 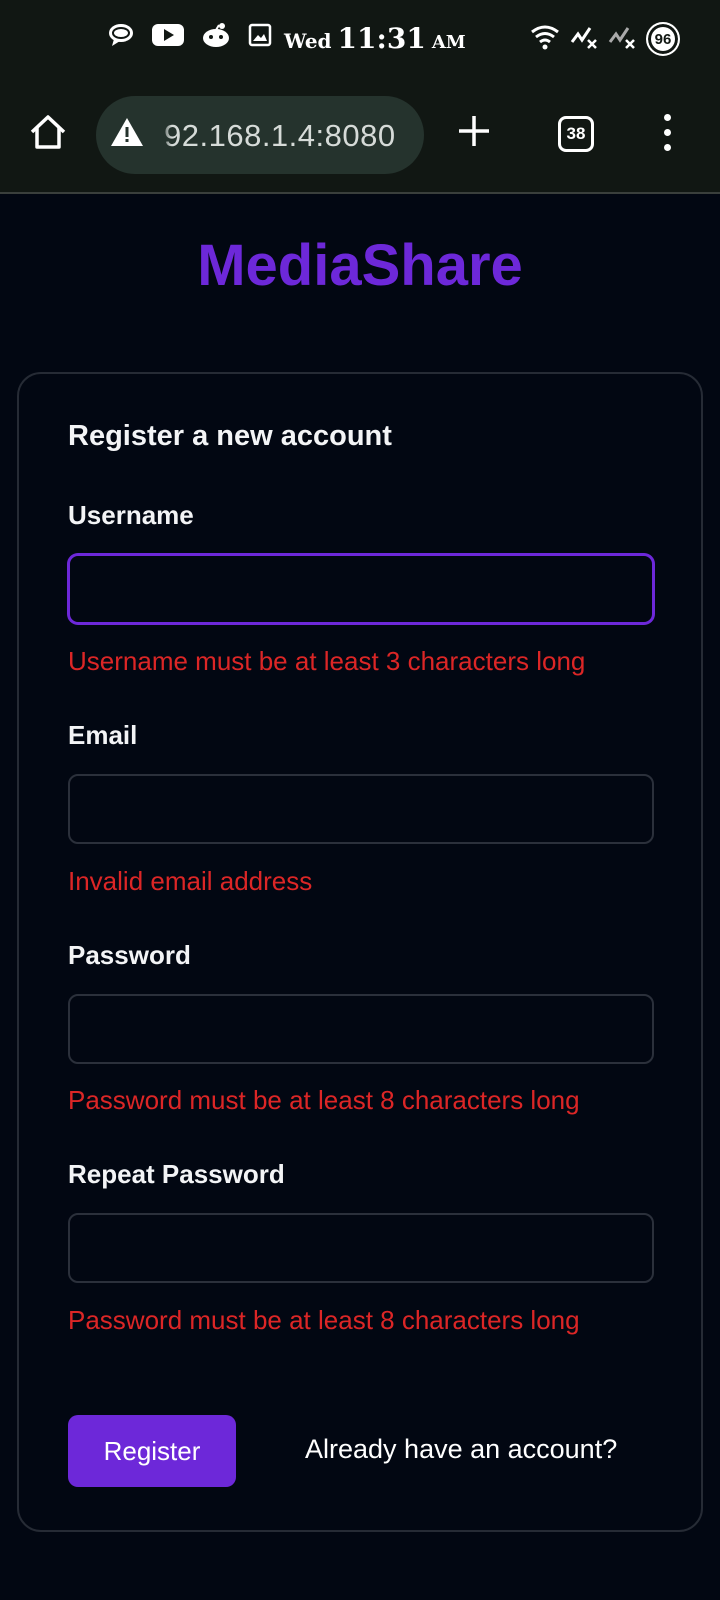 I want to click on chat-bubble-icon, so click(x=121, y=35).